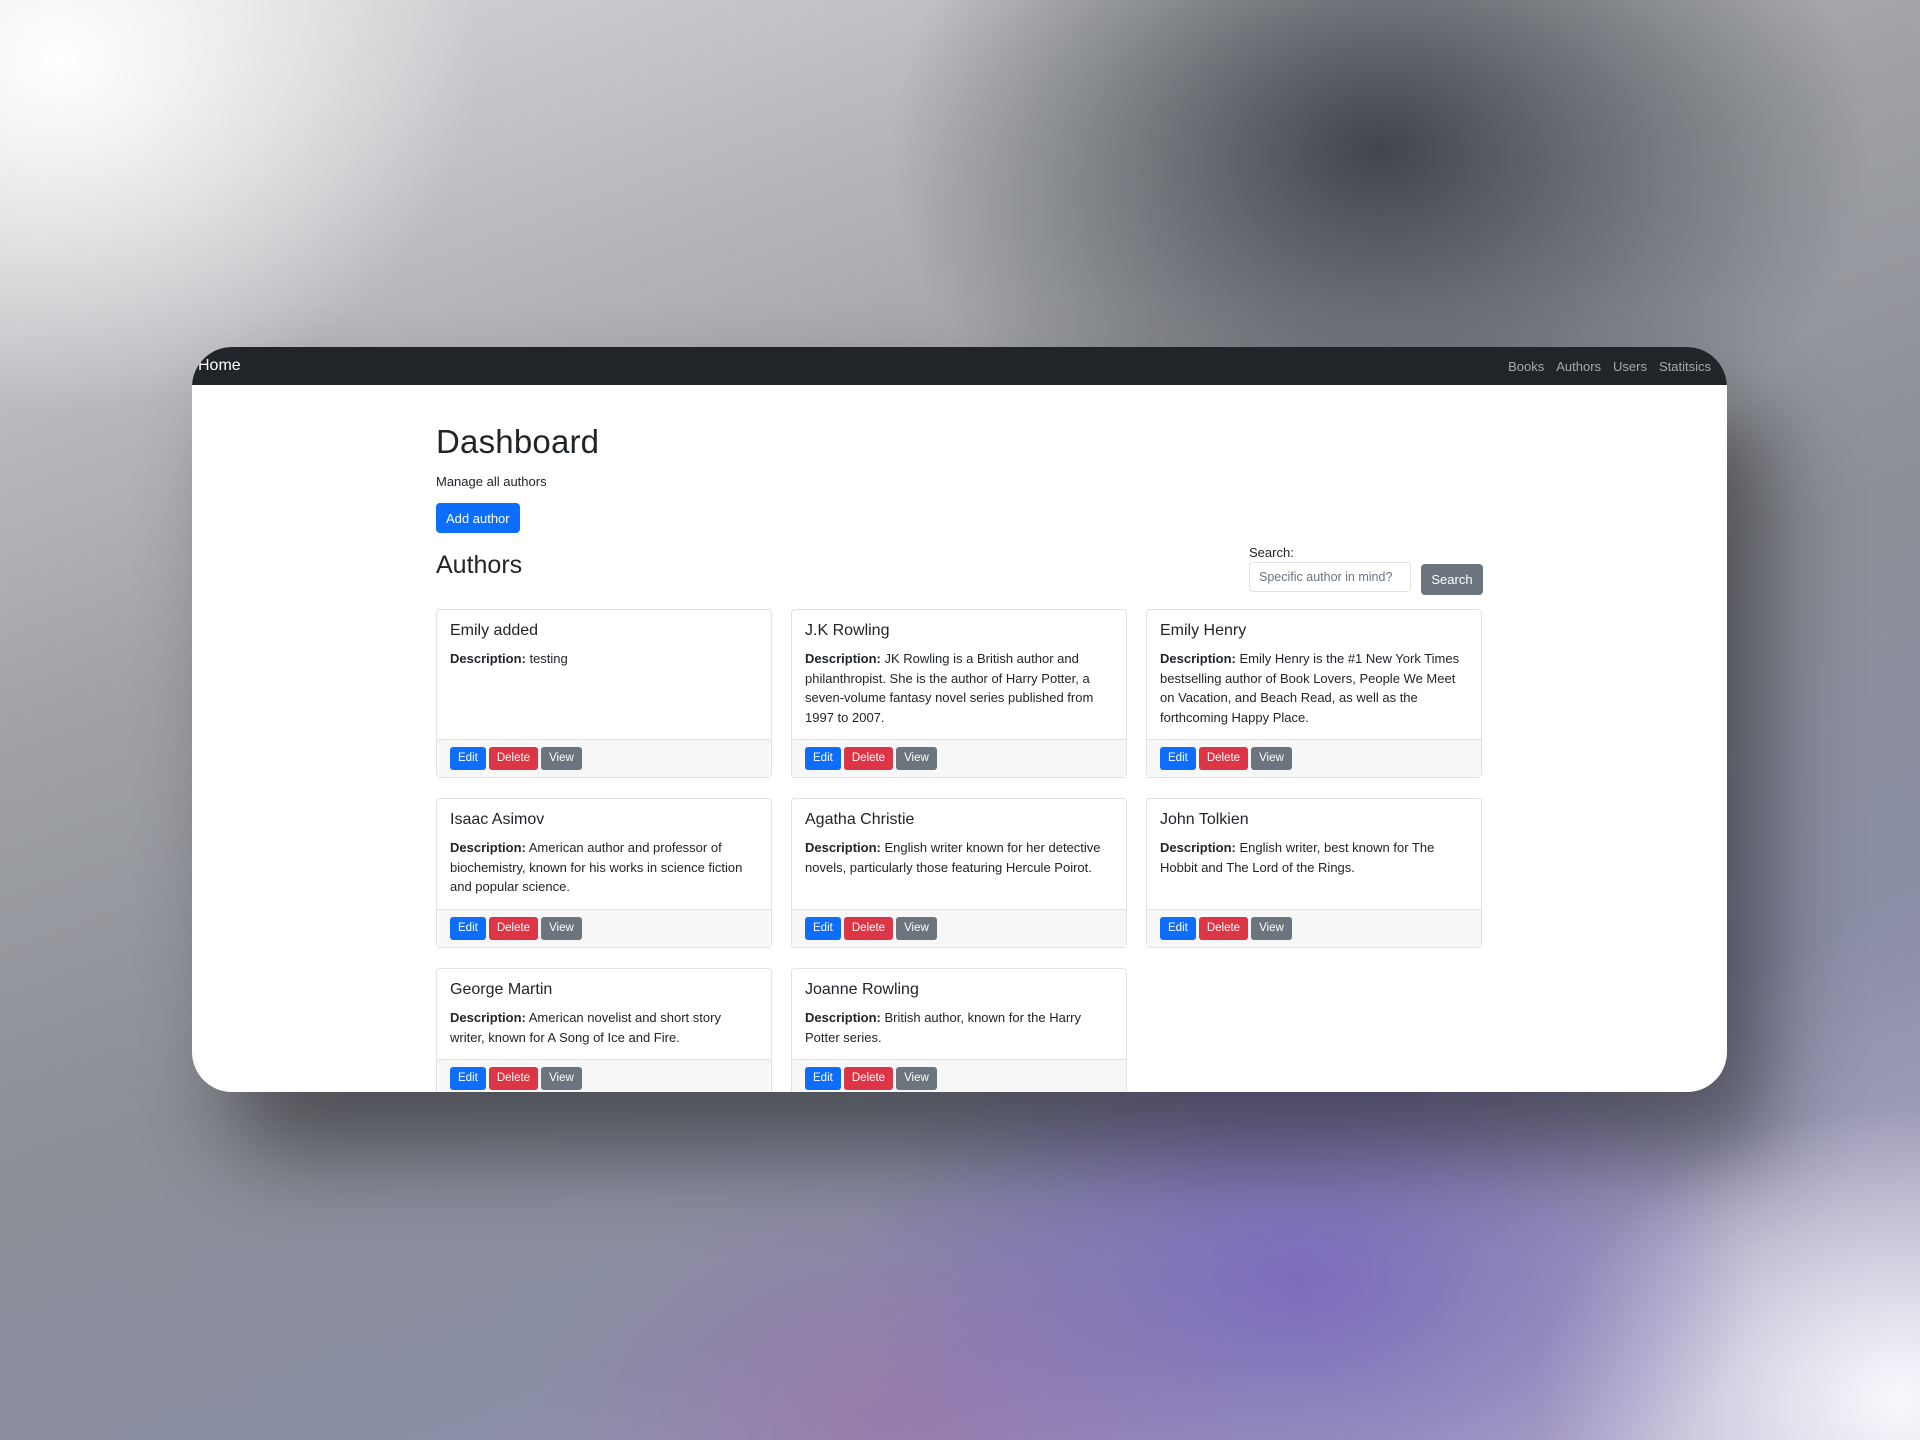 The width and height of the screenshot is (1920, 1440). What do you see at coordinates (860, 819) in the screenshot?
I see `author-name: Agatha Christie` at bounding box center [860, 819].